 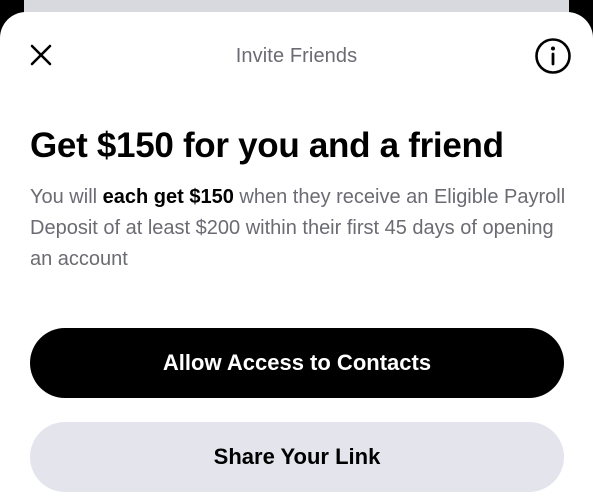 I want to click on allow-contacts-button: Allow Access to Contacts, so click(x=297, y=363).